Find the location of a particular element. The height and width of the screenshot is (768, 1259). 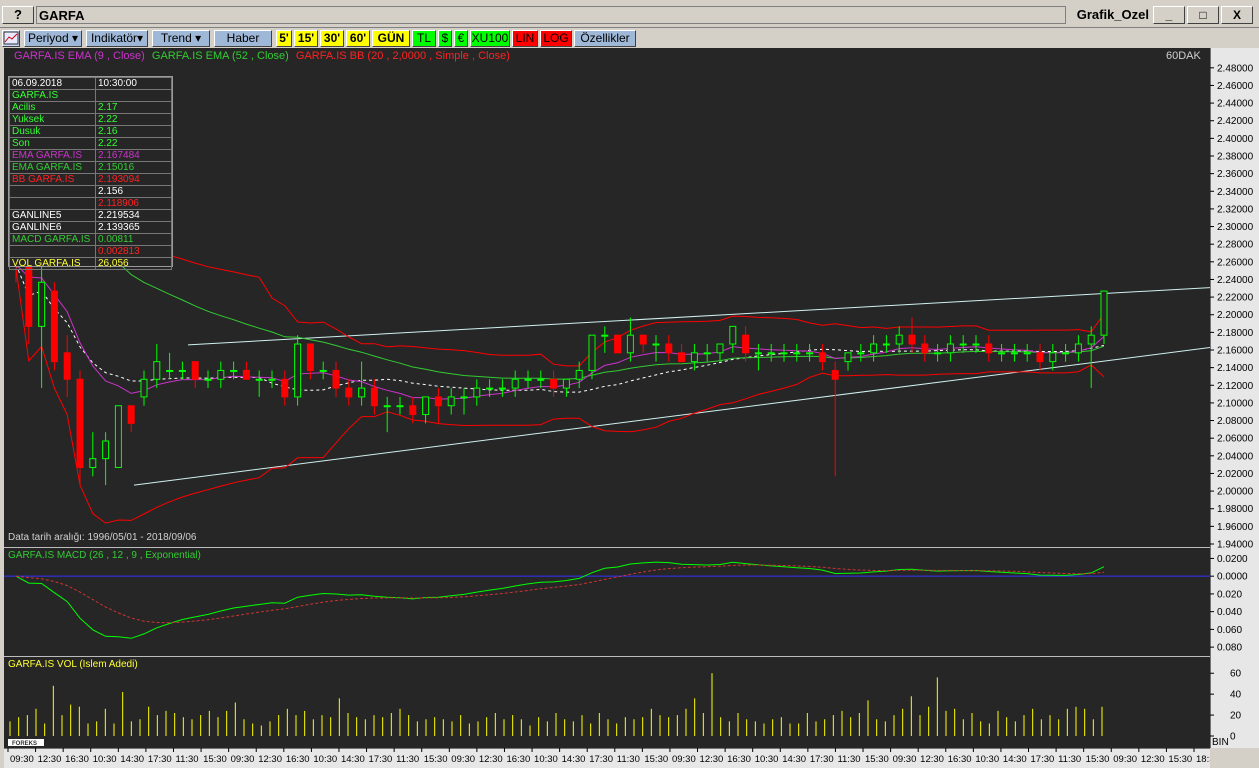

logo-text: FOREKS is located at coordinates (24, 744).